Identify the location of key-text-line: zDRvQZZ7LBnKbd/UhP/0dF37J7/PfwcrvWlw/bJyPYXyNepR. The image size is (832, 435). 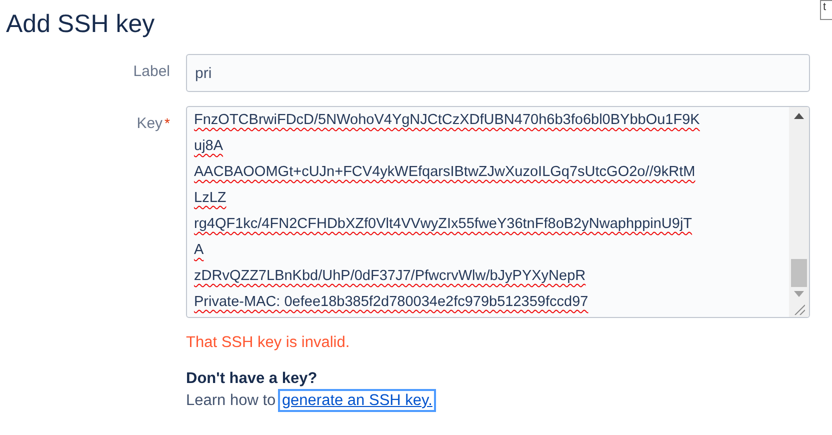
(390, 276).